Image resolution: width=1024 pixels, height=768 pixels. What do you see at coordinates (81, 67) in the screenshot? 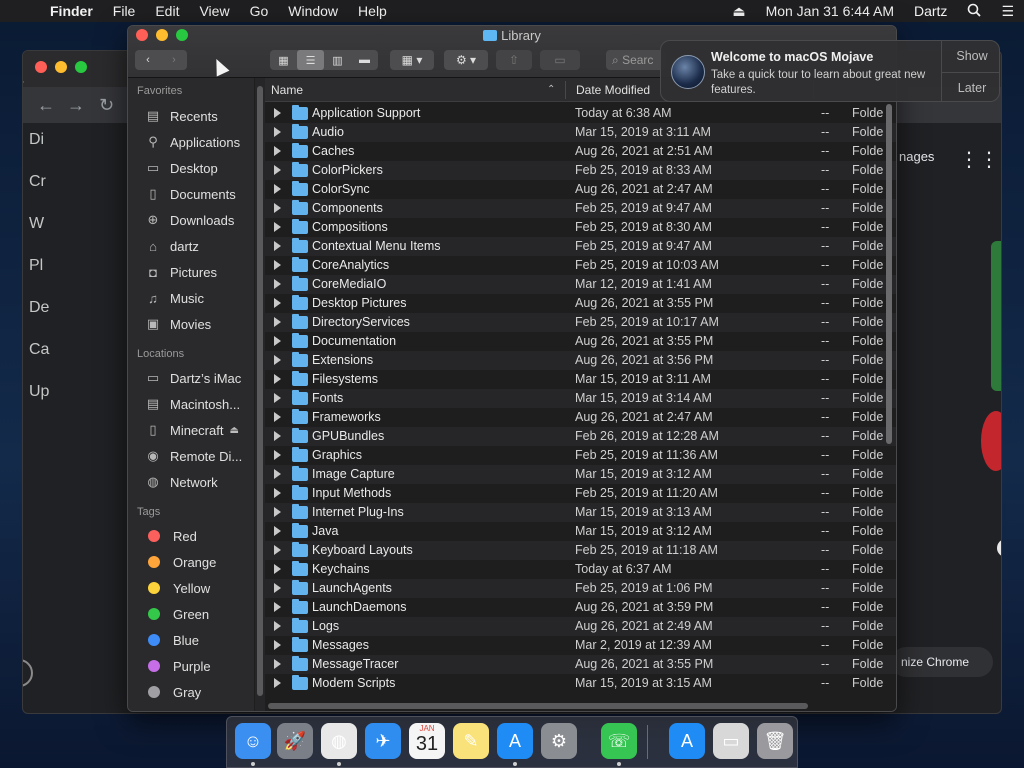
I see `browser-zoom-button` at bounding box center [81, 67].